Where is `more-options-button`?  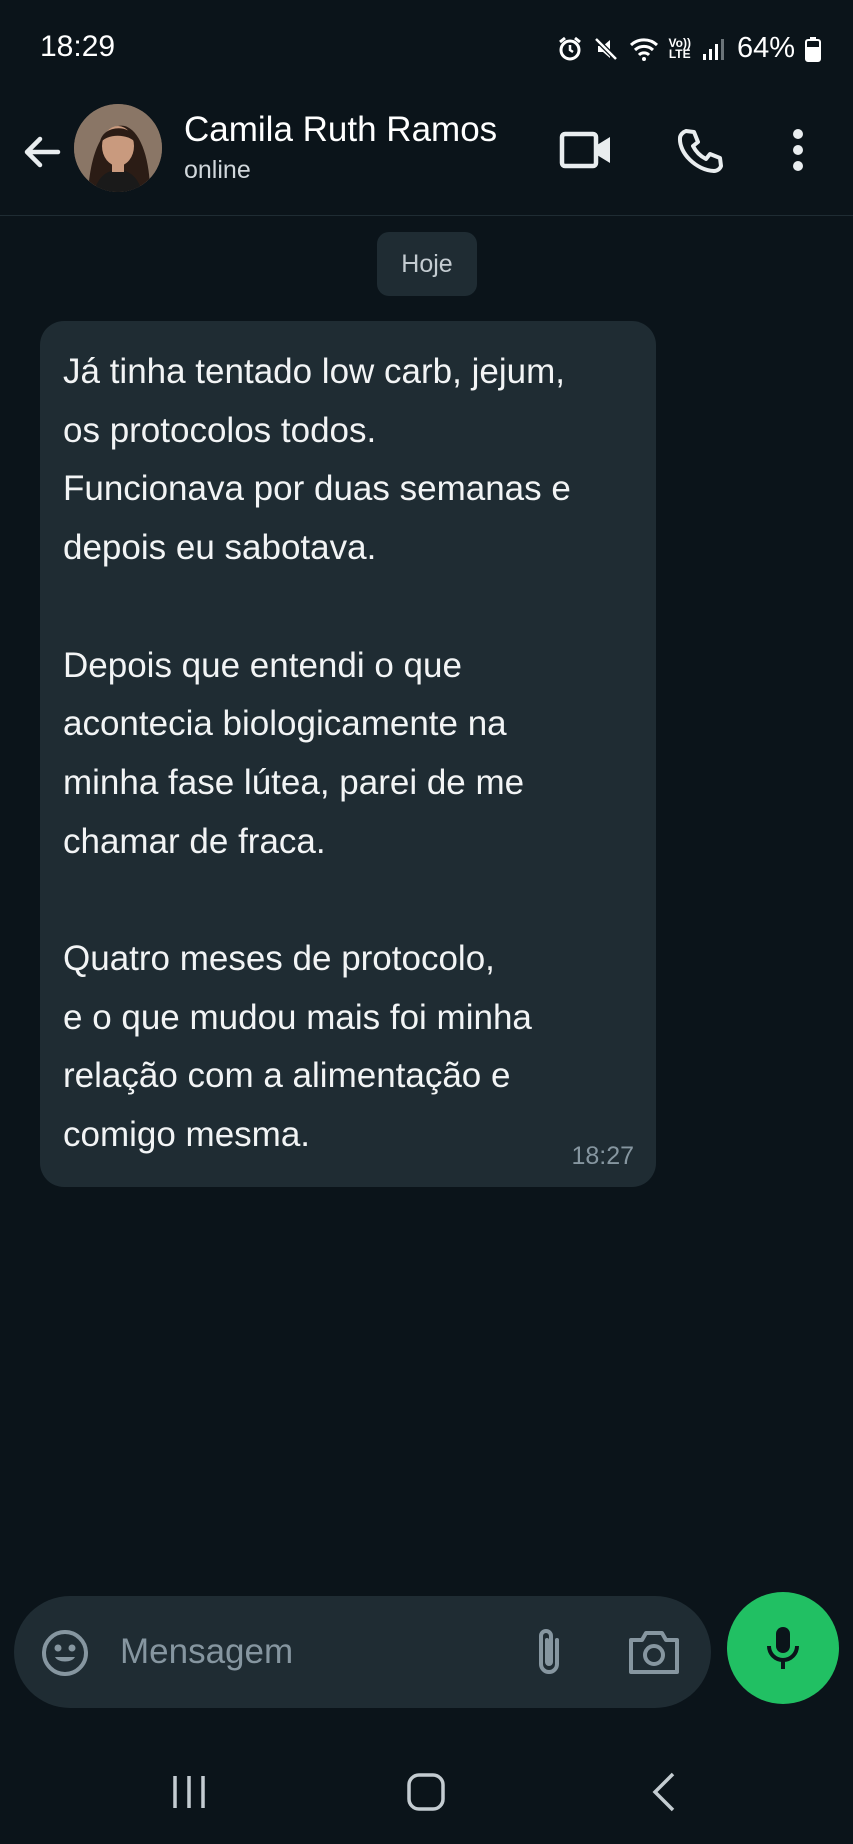
more-options-button is located at coordinates (798, 150).